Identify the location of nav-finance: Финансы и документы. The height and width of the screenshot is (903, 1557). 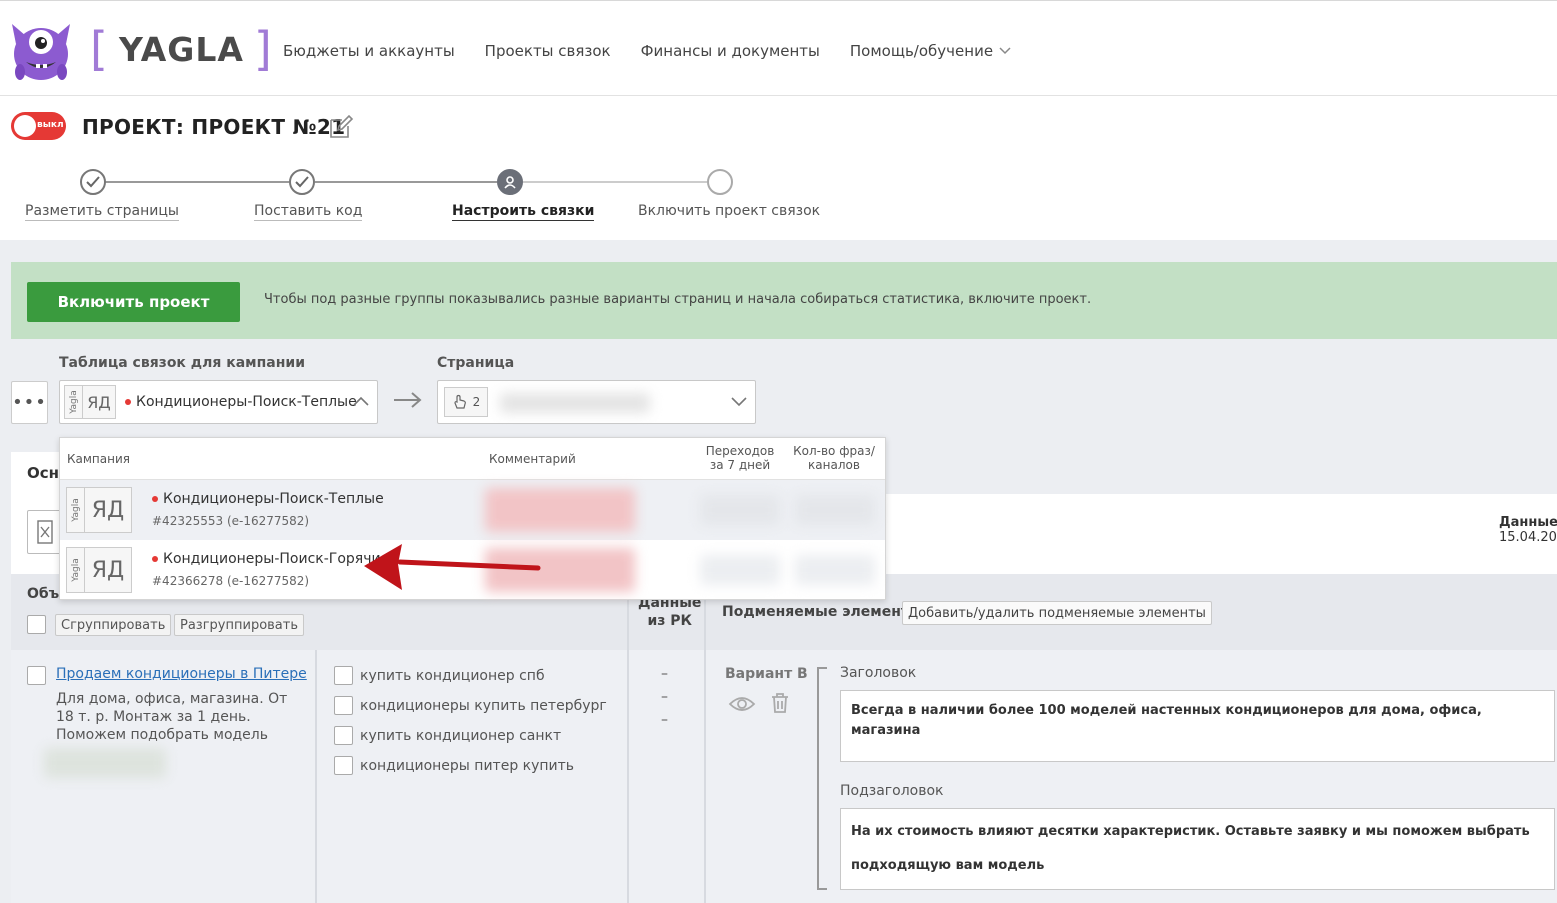
(730, 51).